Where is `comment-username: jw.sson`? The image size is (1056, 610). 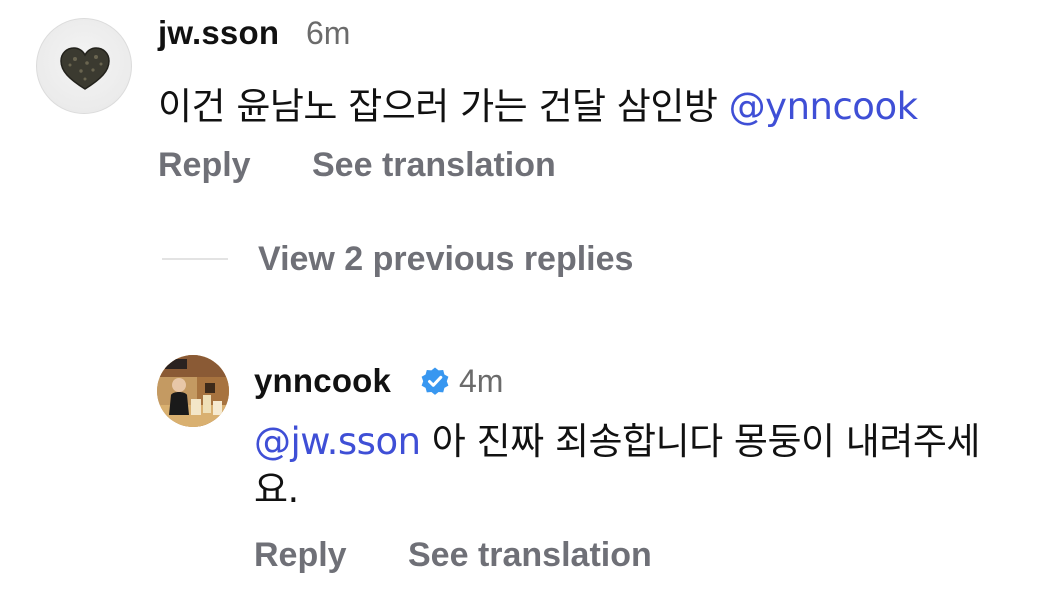
comment-username: jw.sson is located at coordinates (218, 33).